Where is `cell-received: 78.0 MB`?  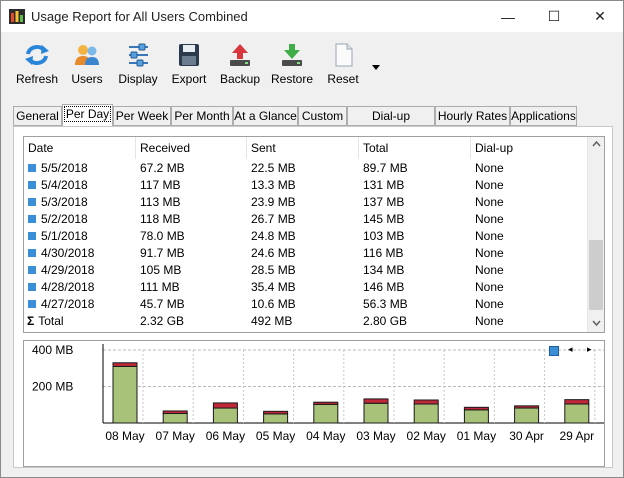
cell-received: 78.0 MB is located at coordinates (162, 236).